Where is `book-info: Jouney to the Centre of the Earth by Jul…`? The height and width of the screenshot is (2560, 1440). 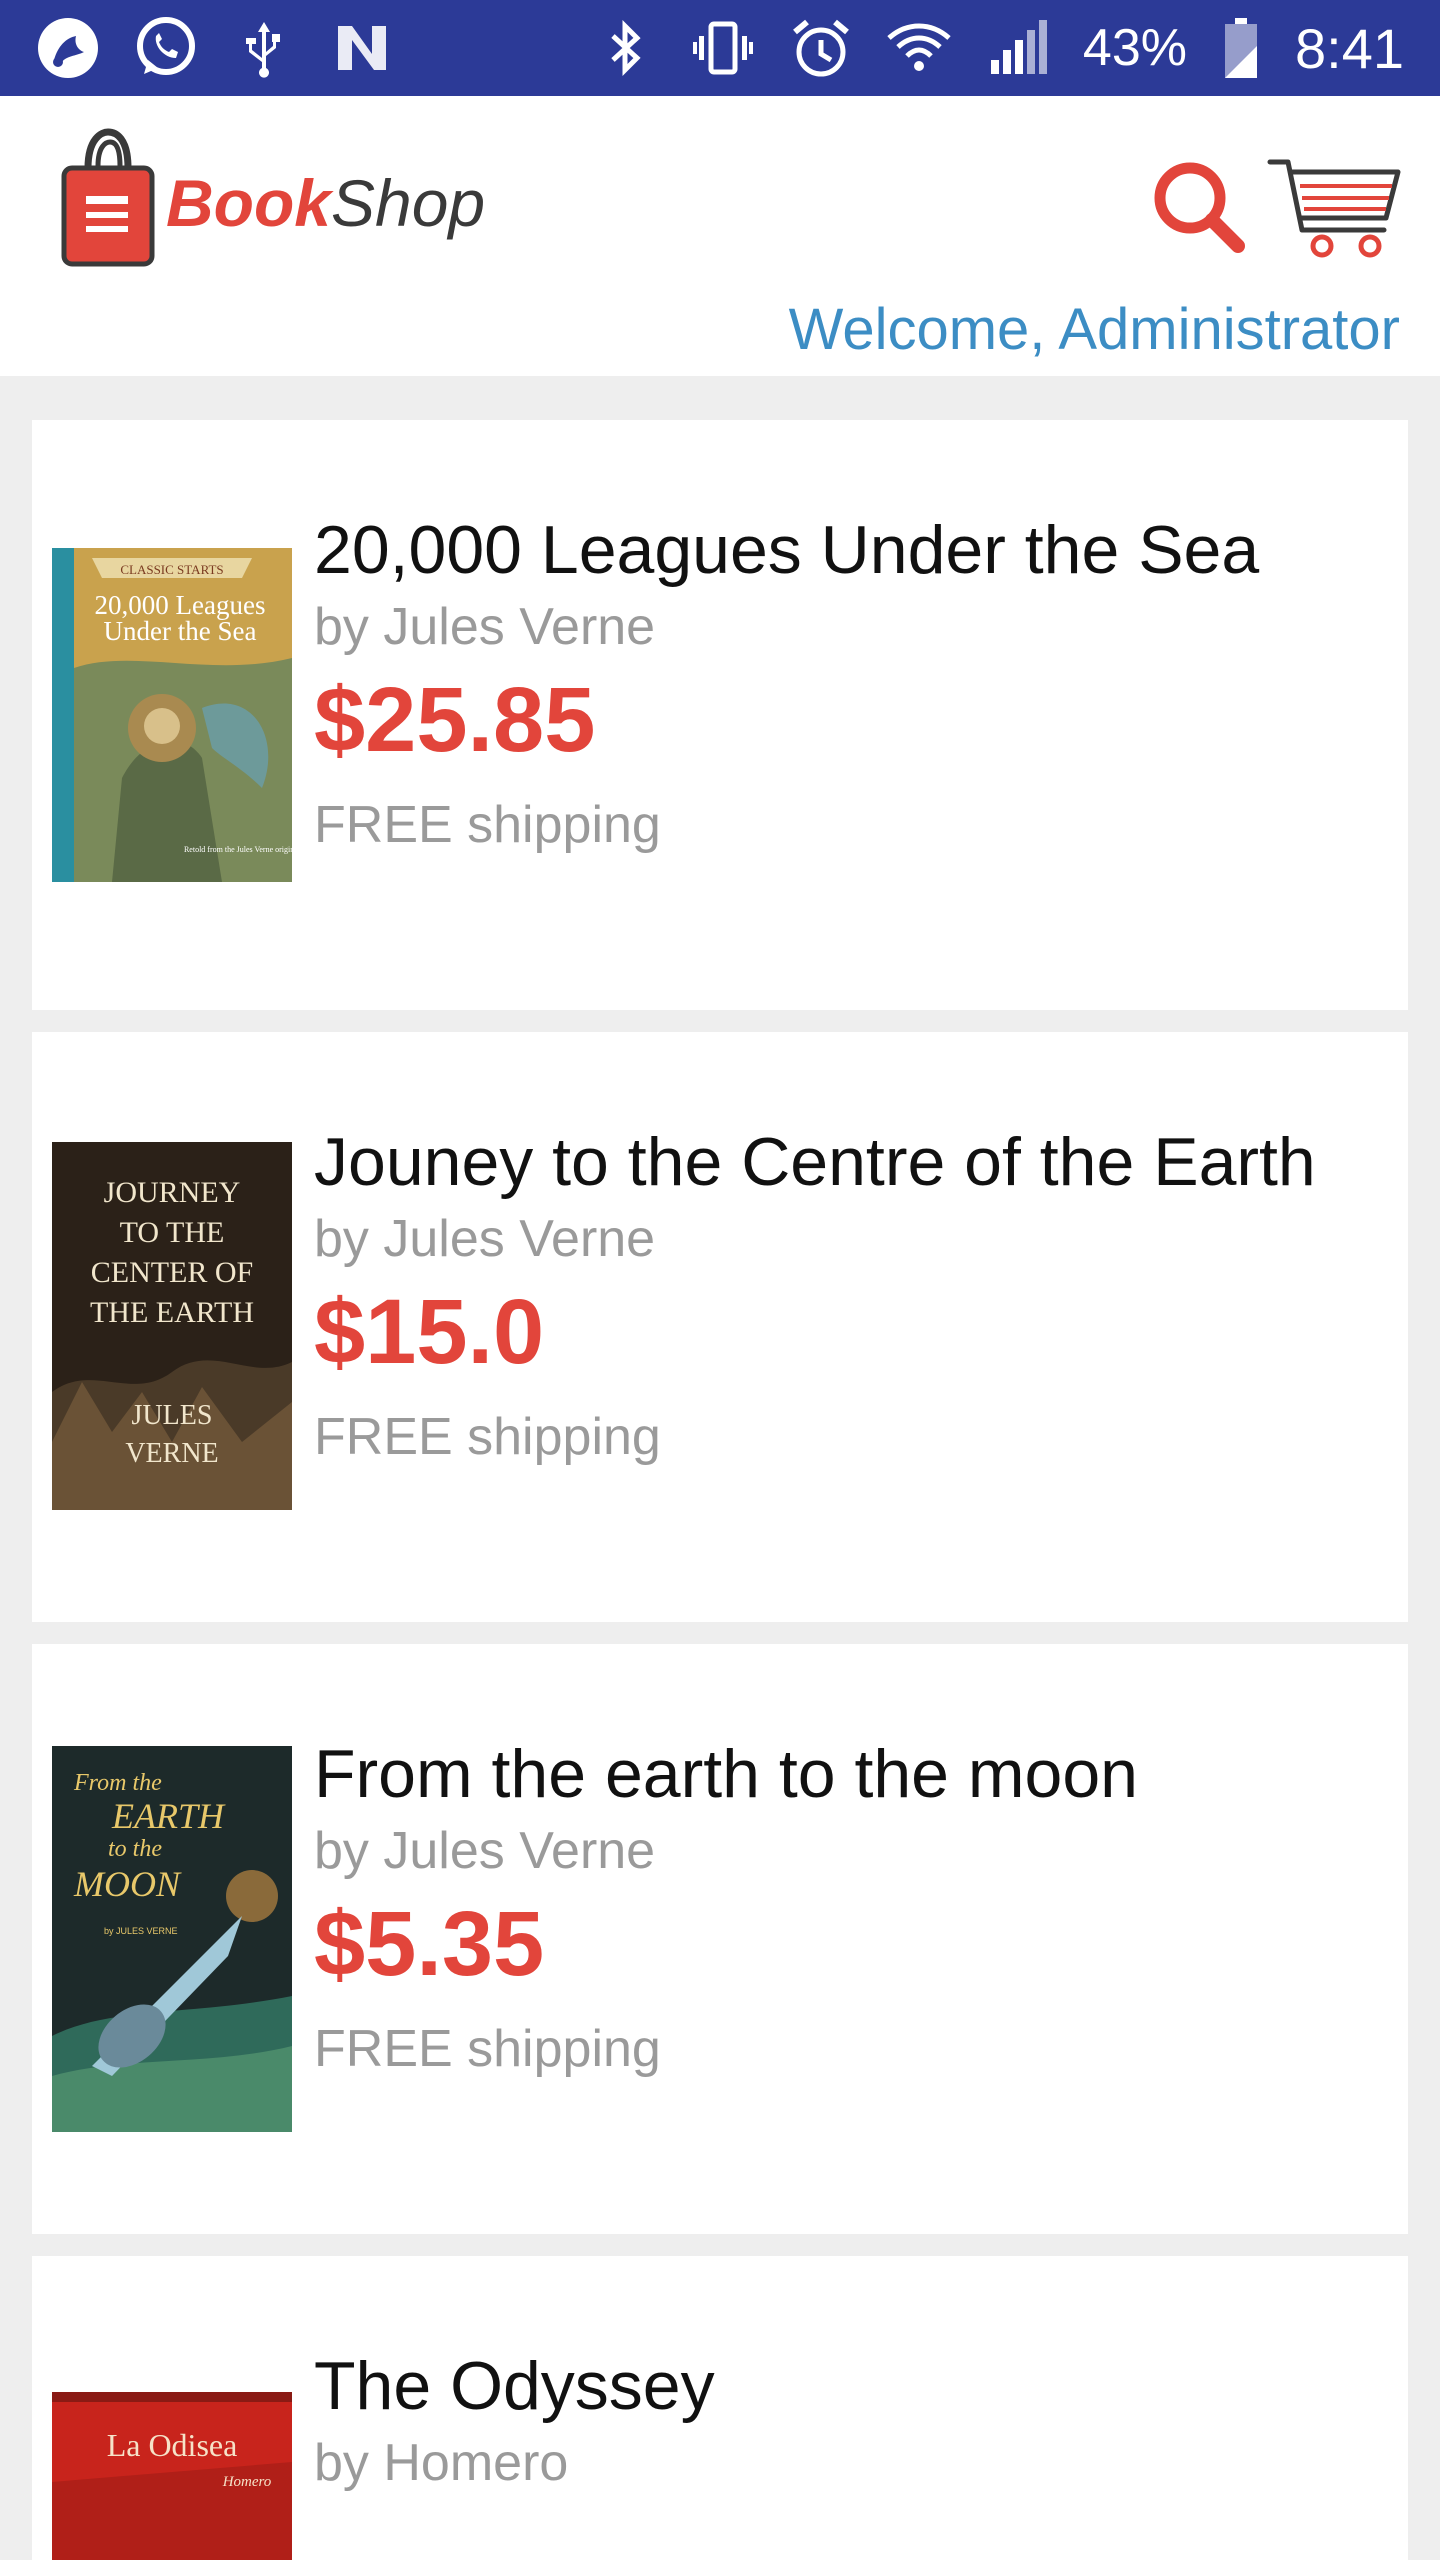 book-info: Jouney to the Centre of the Earth by Jul… is located at coordinates (815, 1296).